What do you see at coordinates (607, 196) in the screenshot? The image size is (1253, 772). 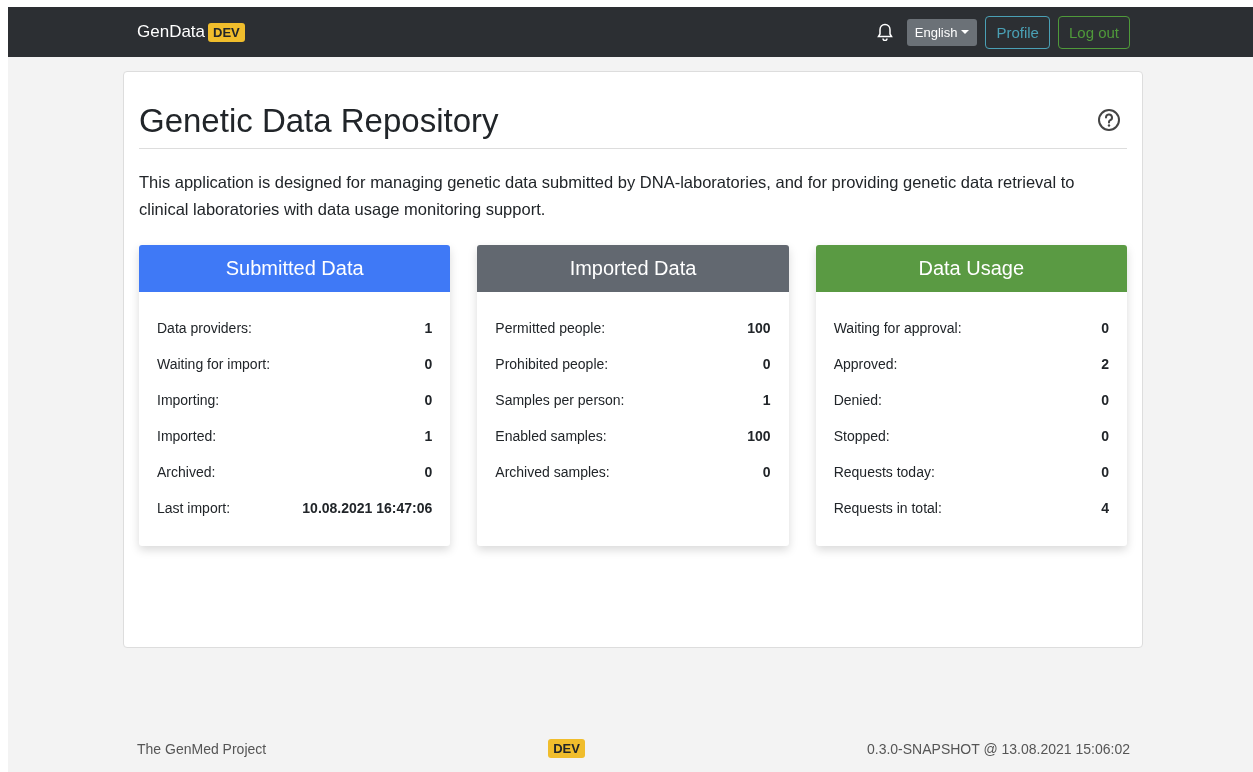 I see `intro-text: This application is designed for managing genetic data submitted by DNA-laboratories, and for providing genetic data retrieval to clinical laboratories with data usage monitoring support.` at bounding box center [607, 196].